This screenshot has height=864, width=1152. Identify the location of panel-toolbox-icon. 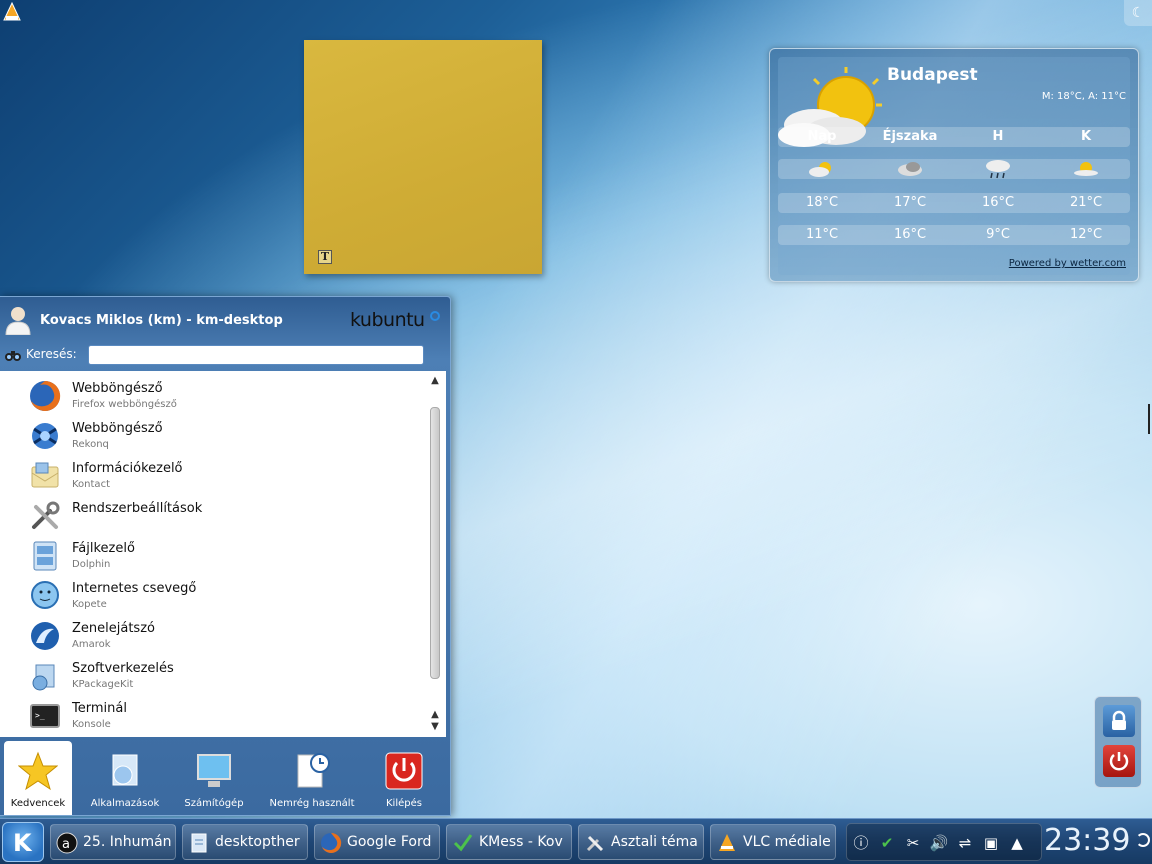
(1143, 840).